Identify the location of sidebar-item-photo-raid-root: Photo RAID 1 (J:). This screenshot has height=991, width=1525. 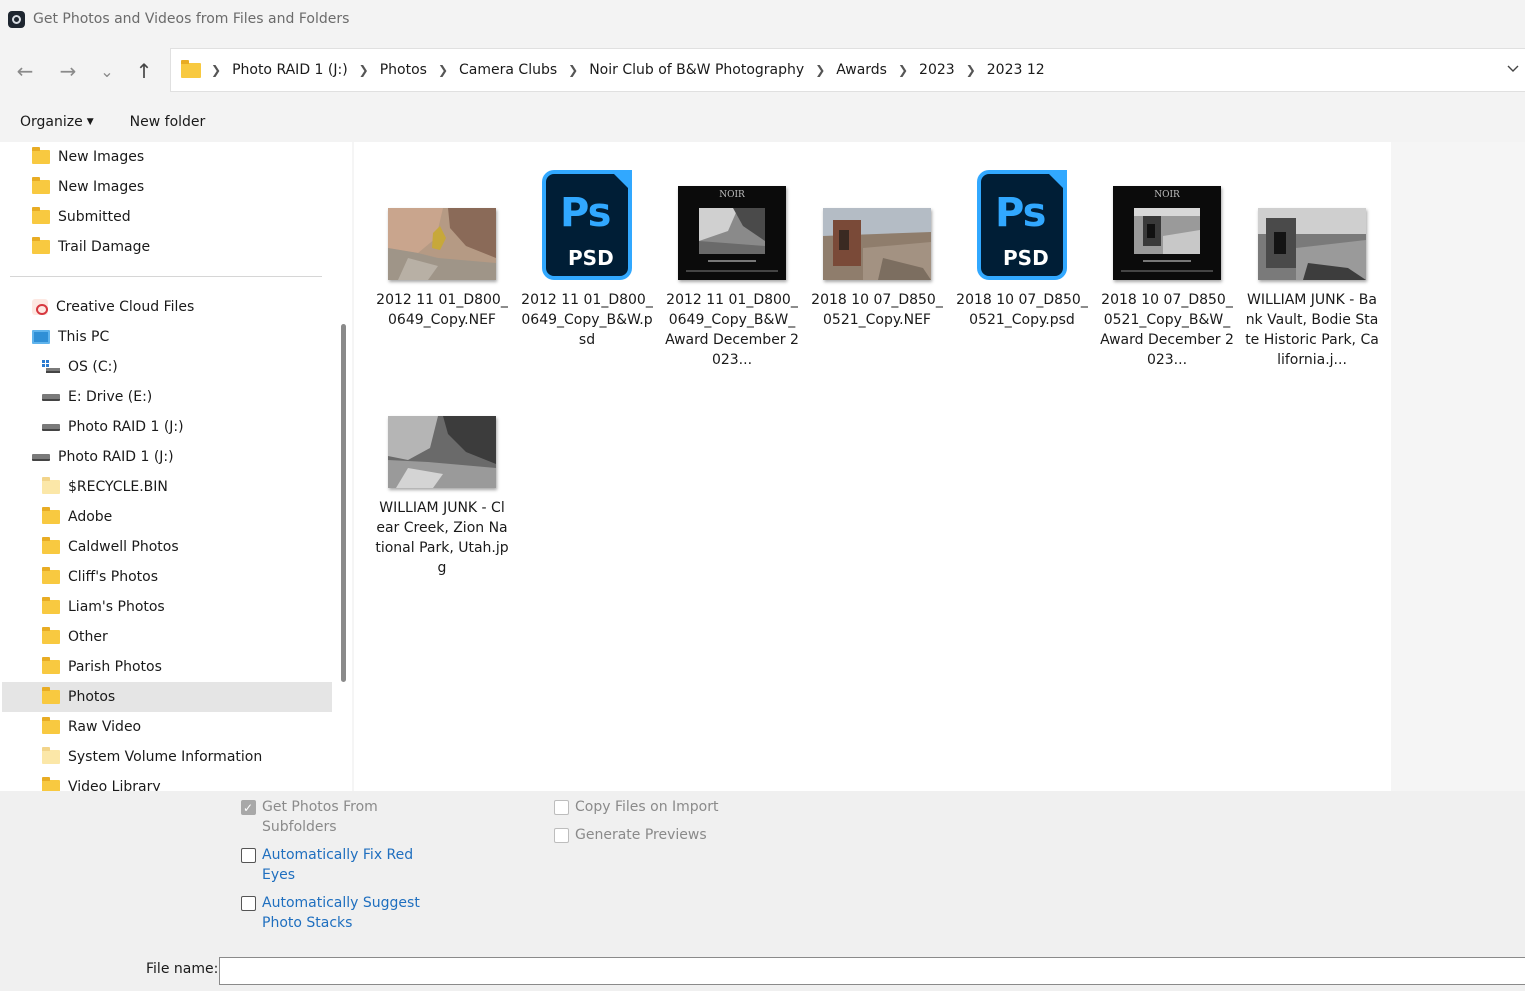
(103, 457).